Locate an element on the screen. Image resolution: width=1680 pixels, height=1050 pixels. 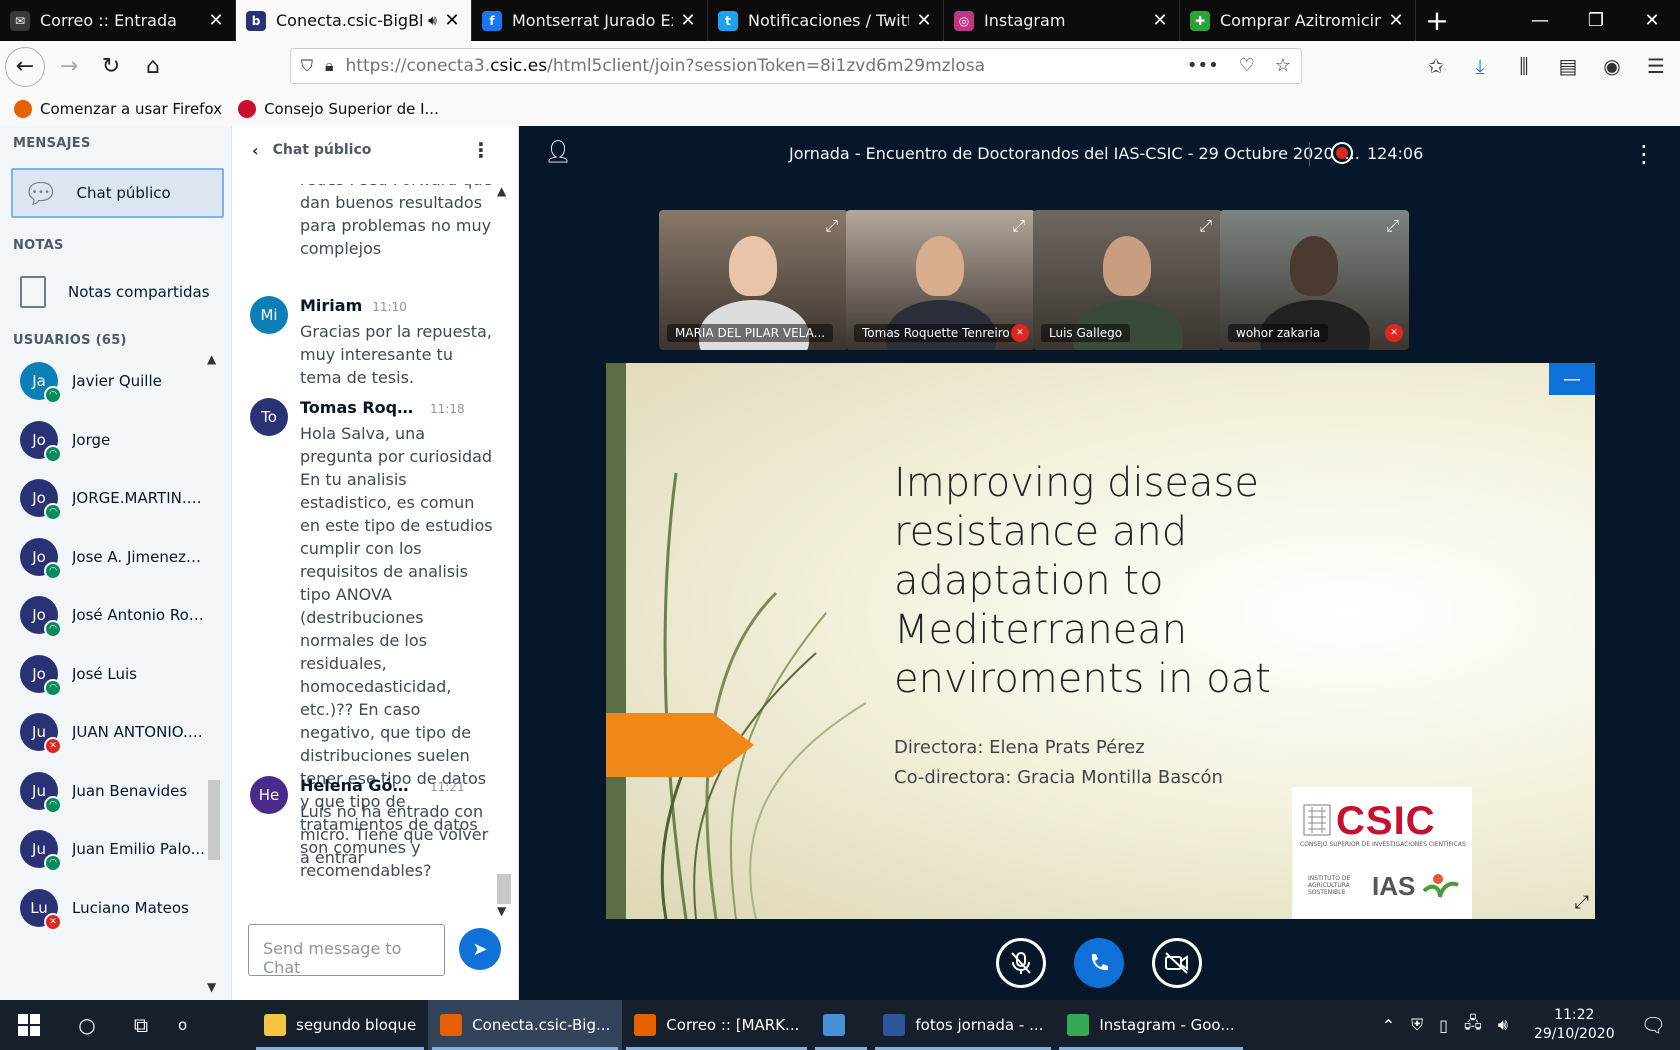
camera-off-button is located at coordinates (1177, 963).